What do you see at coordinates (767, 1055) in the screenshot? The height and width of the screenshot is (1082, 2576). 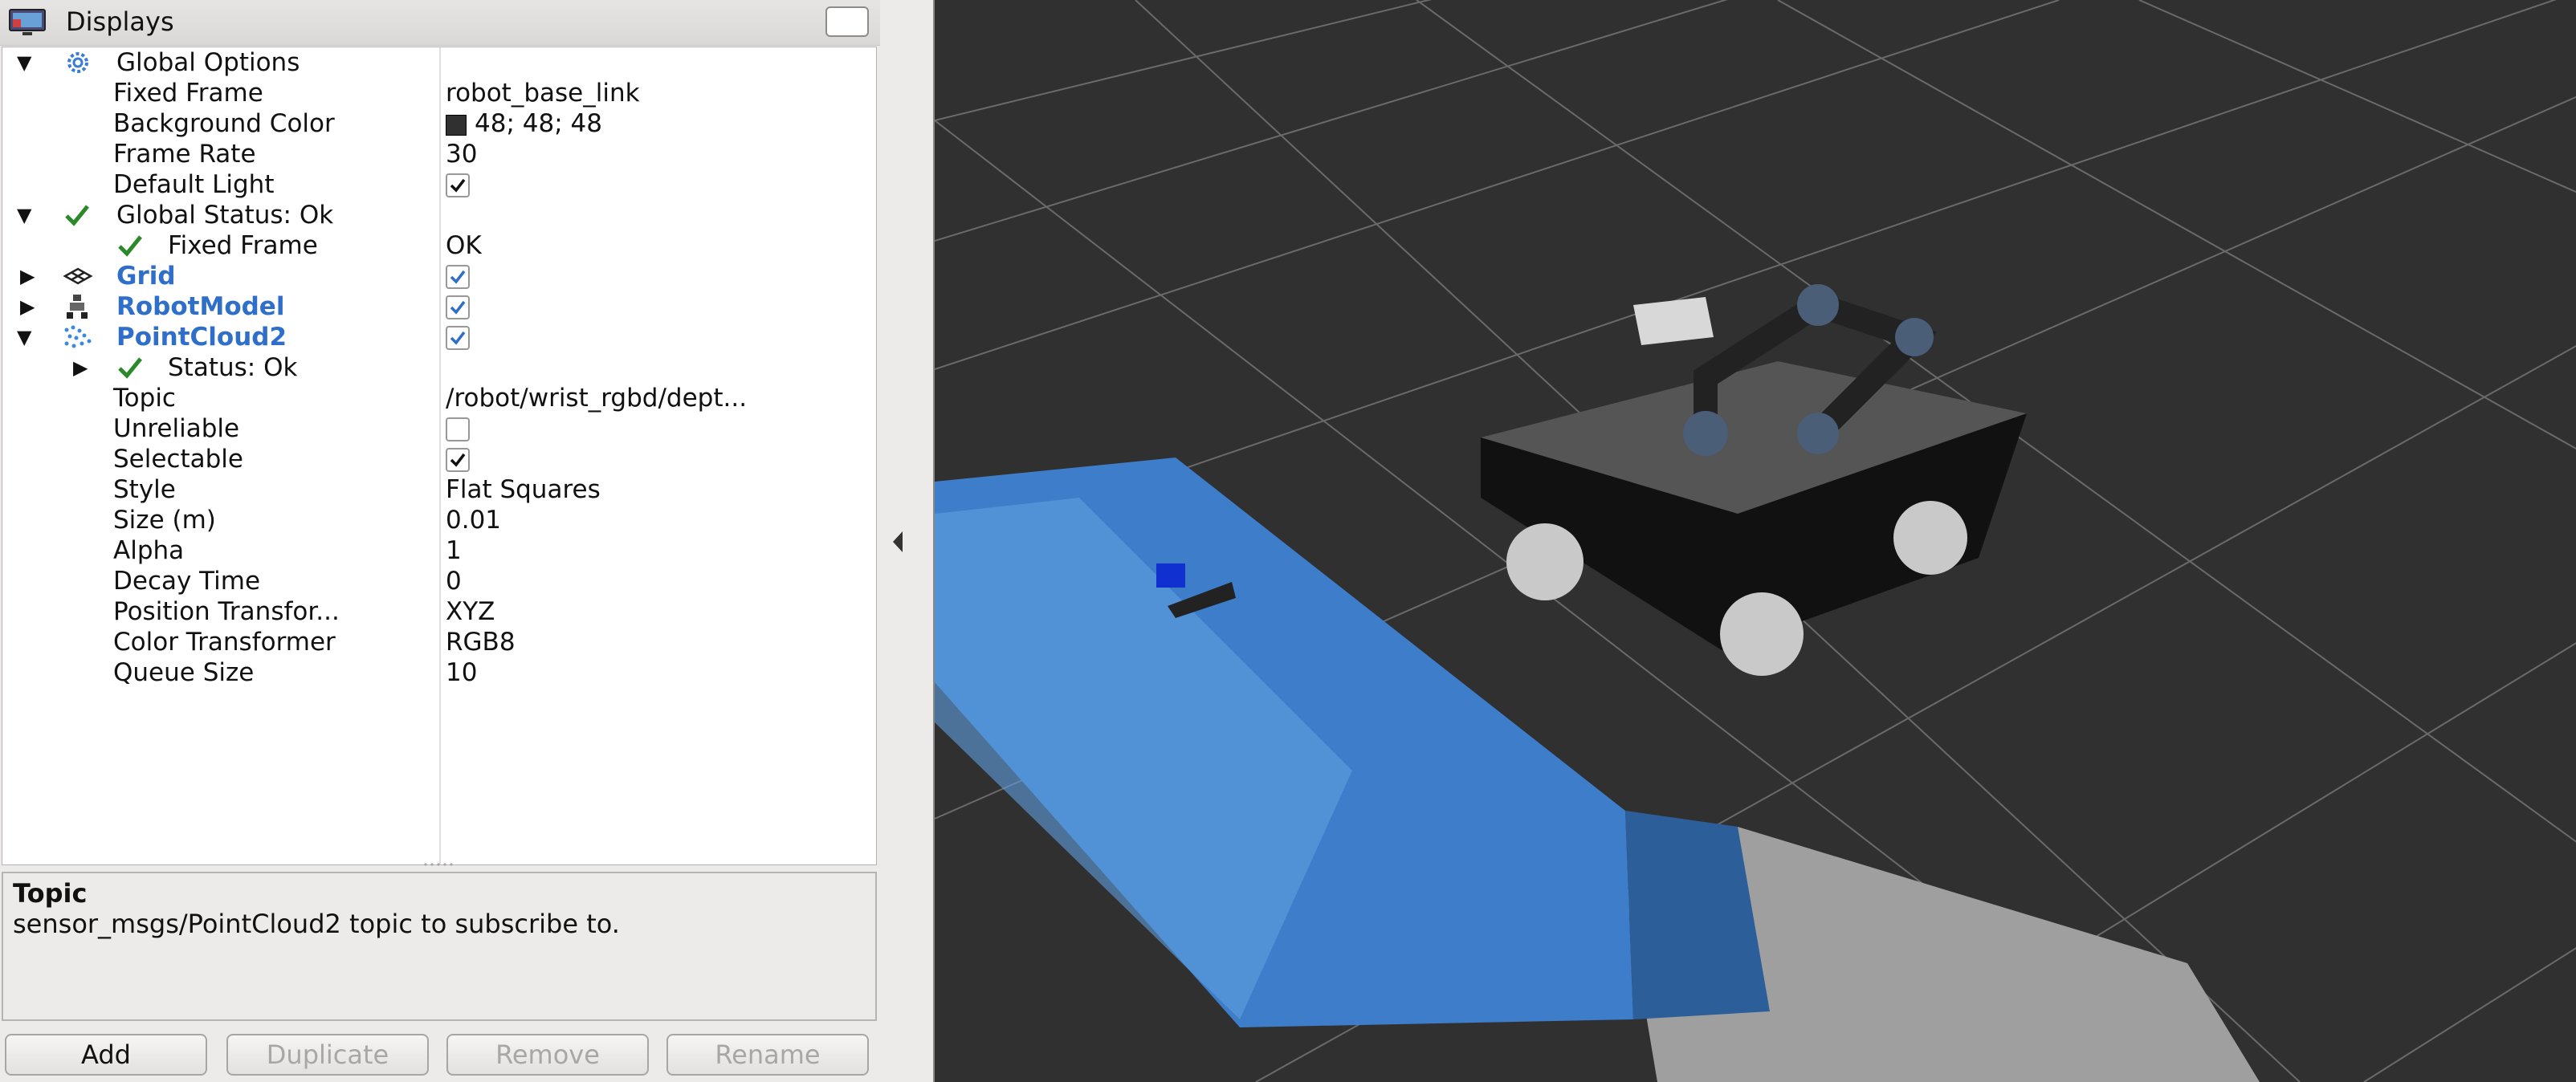 I see `rename-button: Rename` at bounding box center [767, 1055].